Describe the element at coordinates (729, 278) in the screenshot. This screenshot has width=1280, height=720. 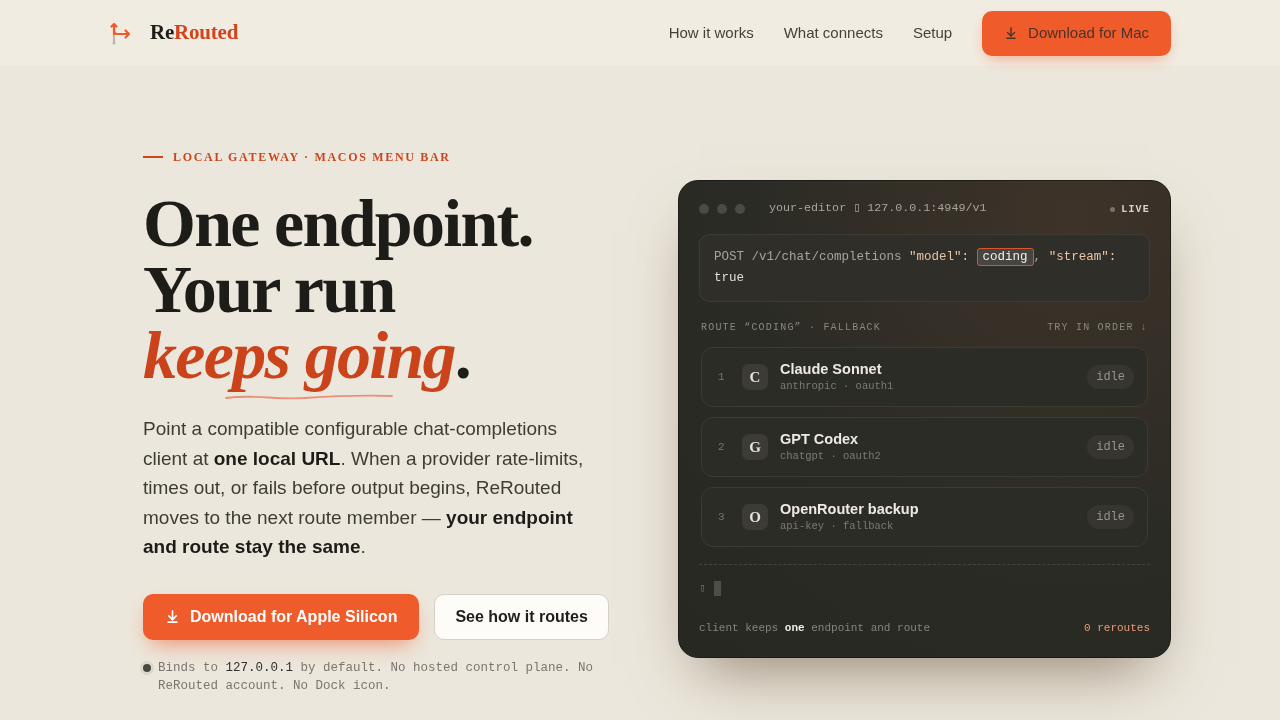
I see `json-value: true` at that location.